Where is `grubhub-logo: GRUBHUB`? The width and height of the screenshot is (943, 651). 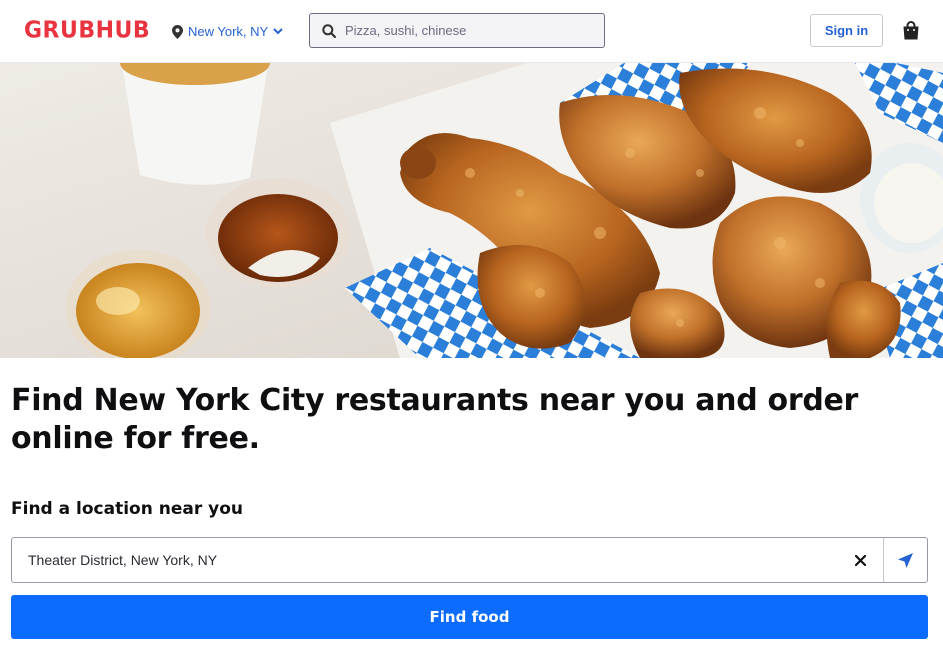 grubhub-logo: GRUBHUB is located at coordinates (87, 30).